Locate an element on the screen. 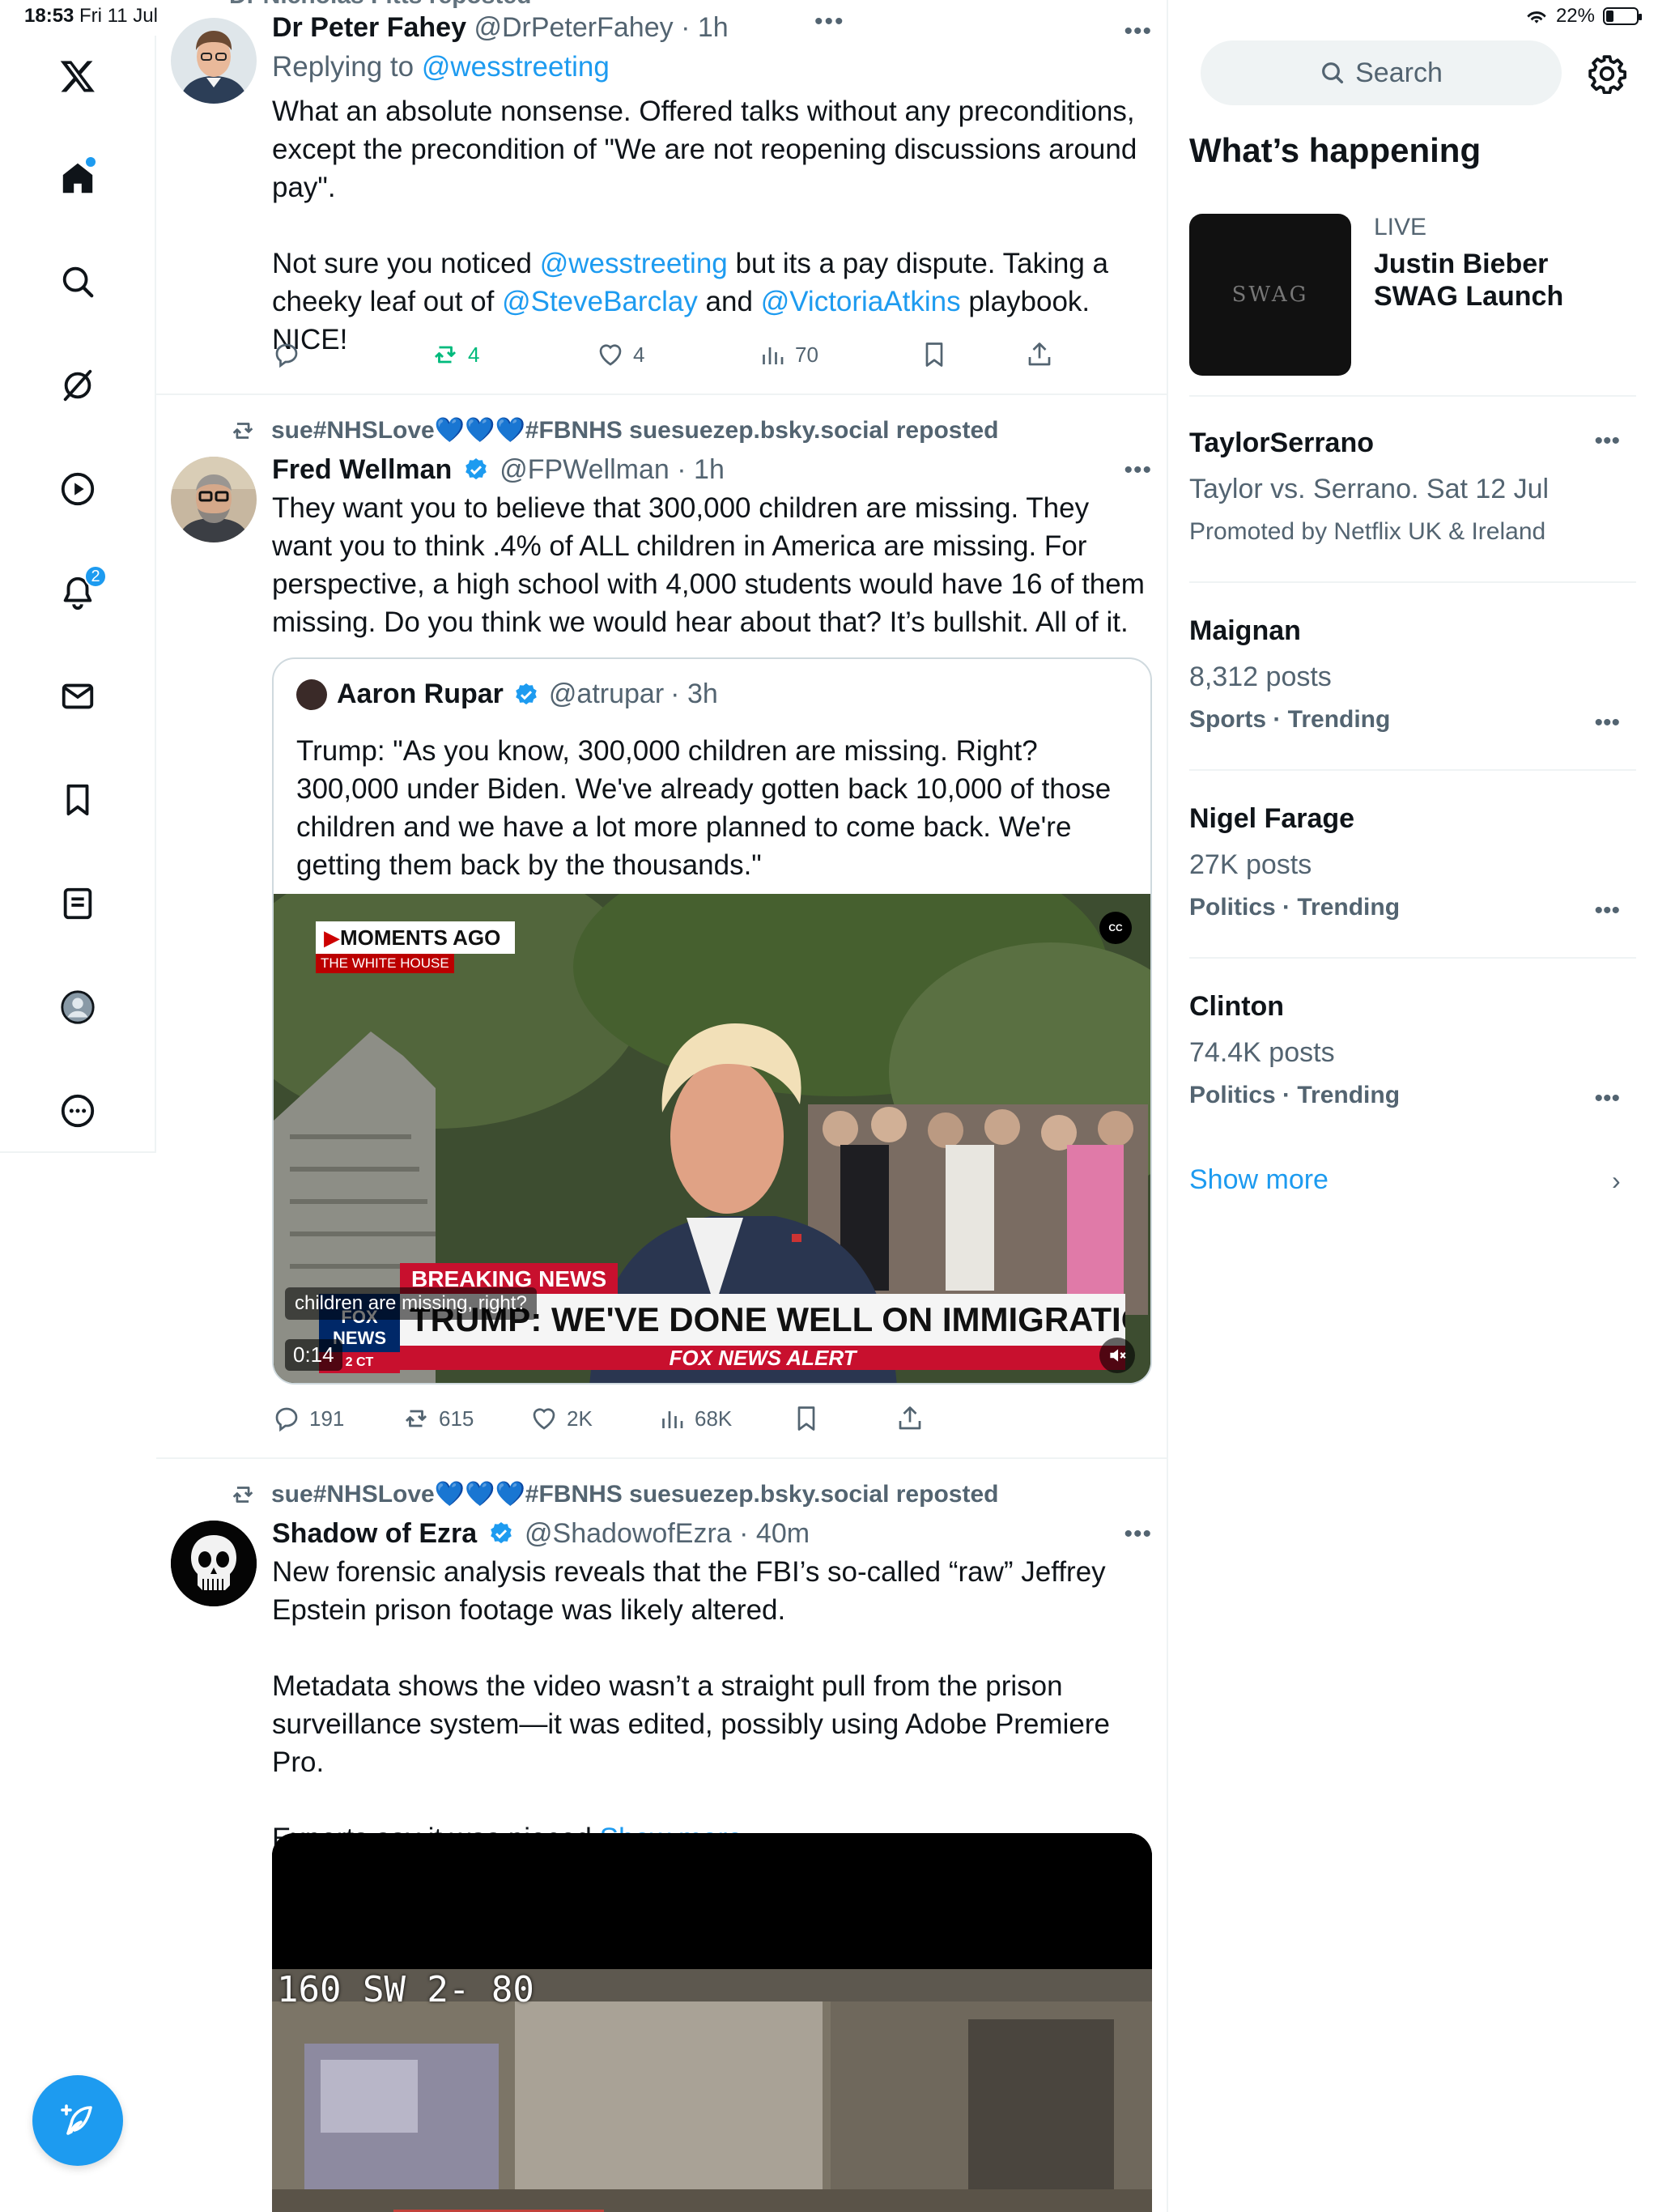 Image resolution: width=1658 pixels, height=2212 pixels. notifications-badge: 2 is located at coordinates (95, 577).